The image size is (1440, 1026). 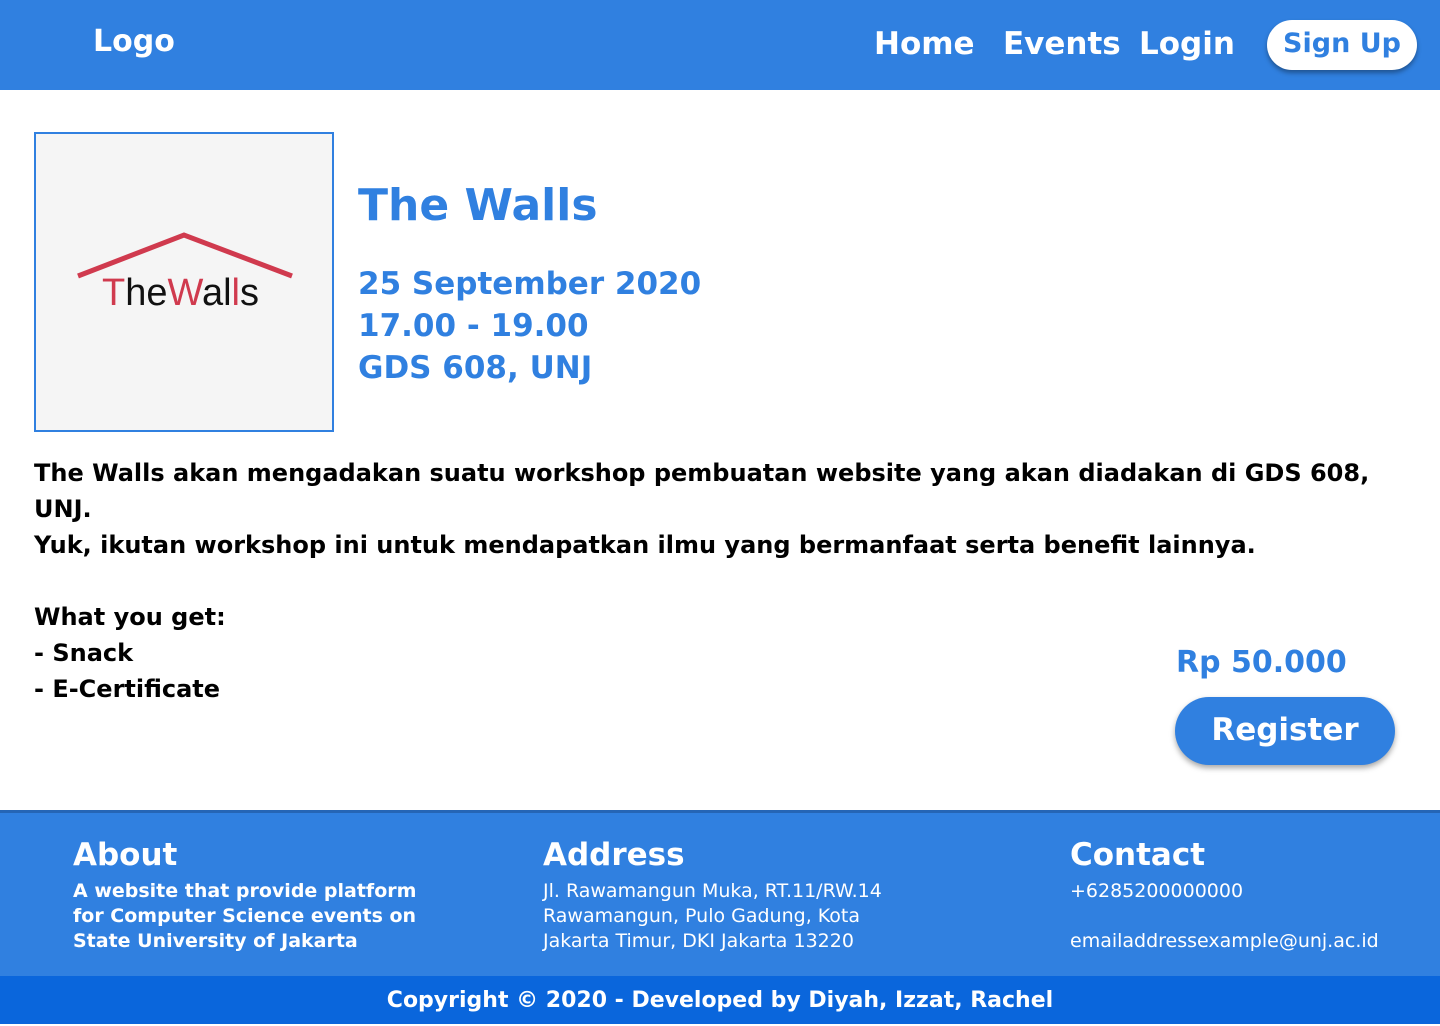 I want to click on site-logo: Logo, so click(x=134, y=41).